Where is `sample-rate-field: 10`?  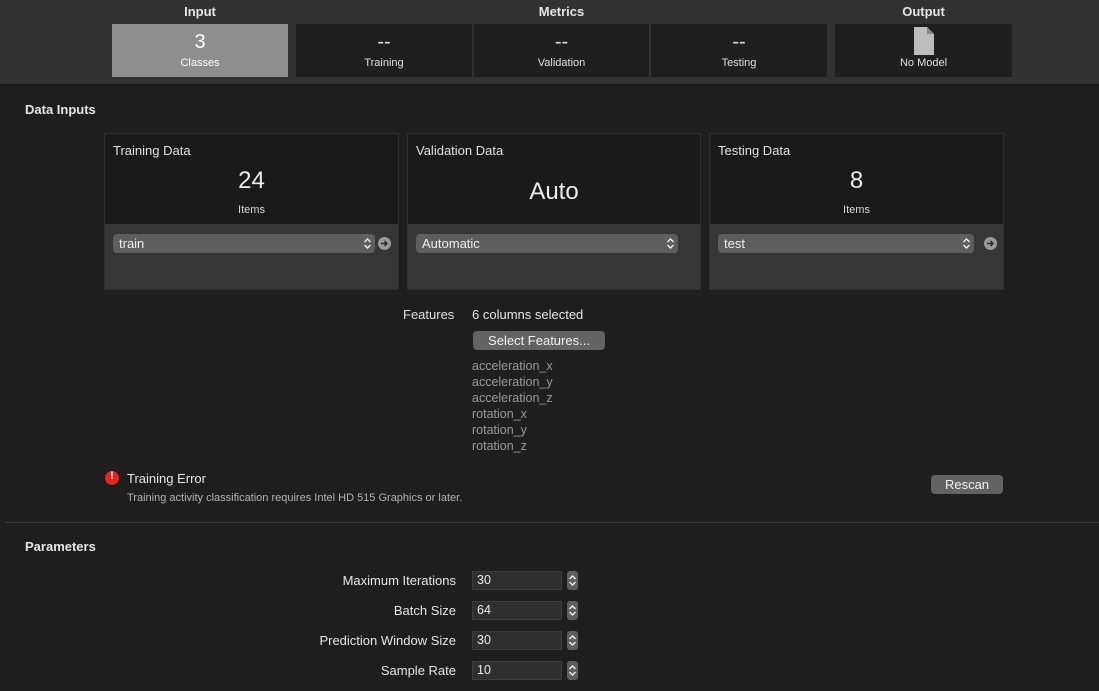 sample-rate-field: 10 is located at coordinates (517, 670).